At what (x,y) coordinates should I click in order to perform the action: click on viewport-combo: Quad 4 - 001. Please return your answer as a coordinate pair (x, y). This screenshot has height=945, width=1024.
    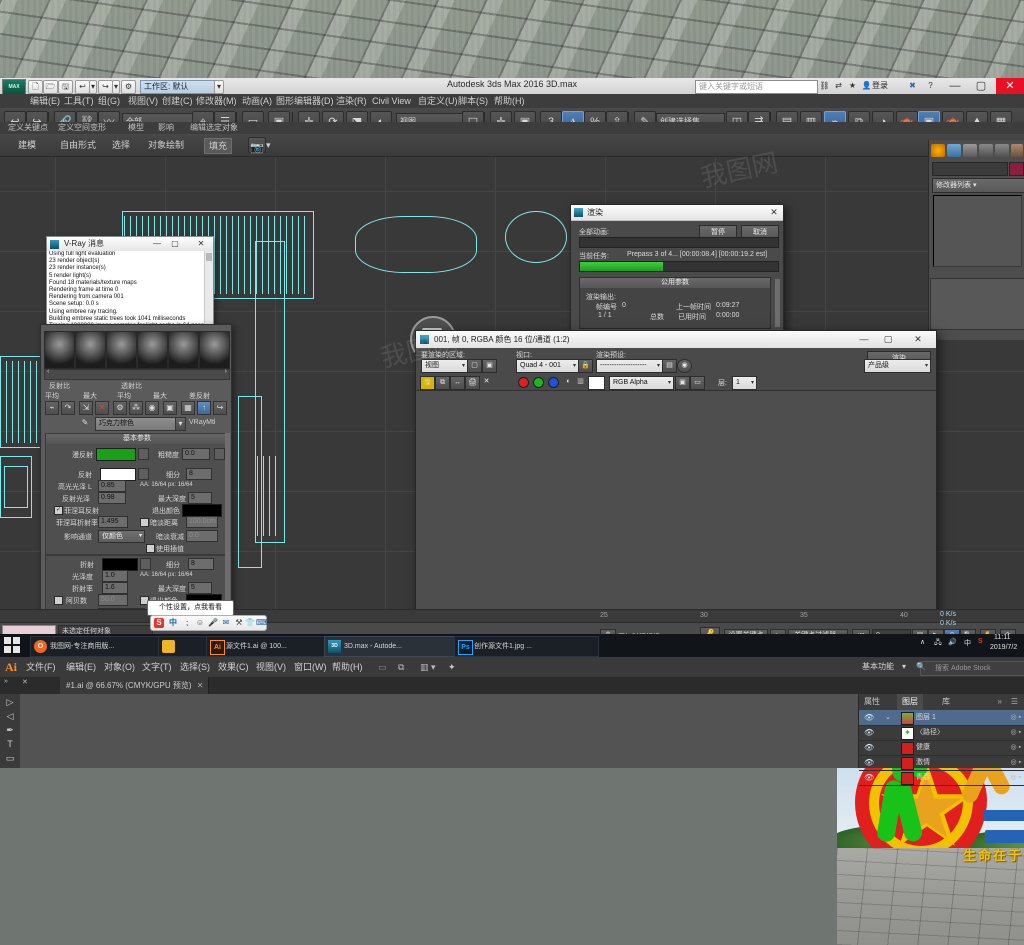
    Looking at the image, I should click on (547, 366).